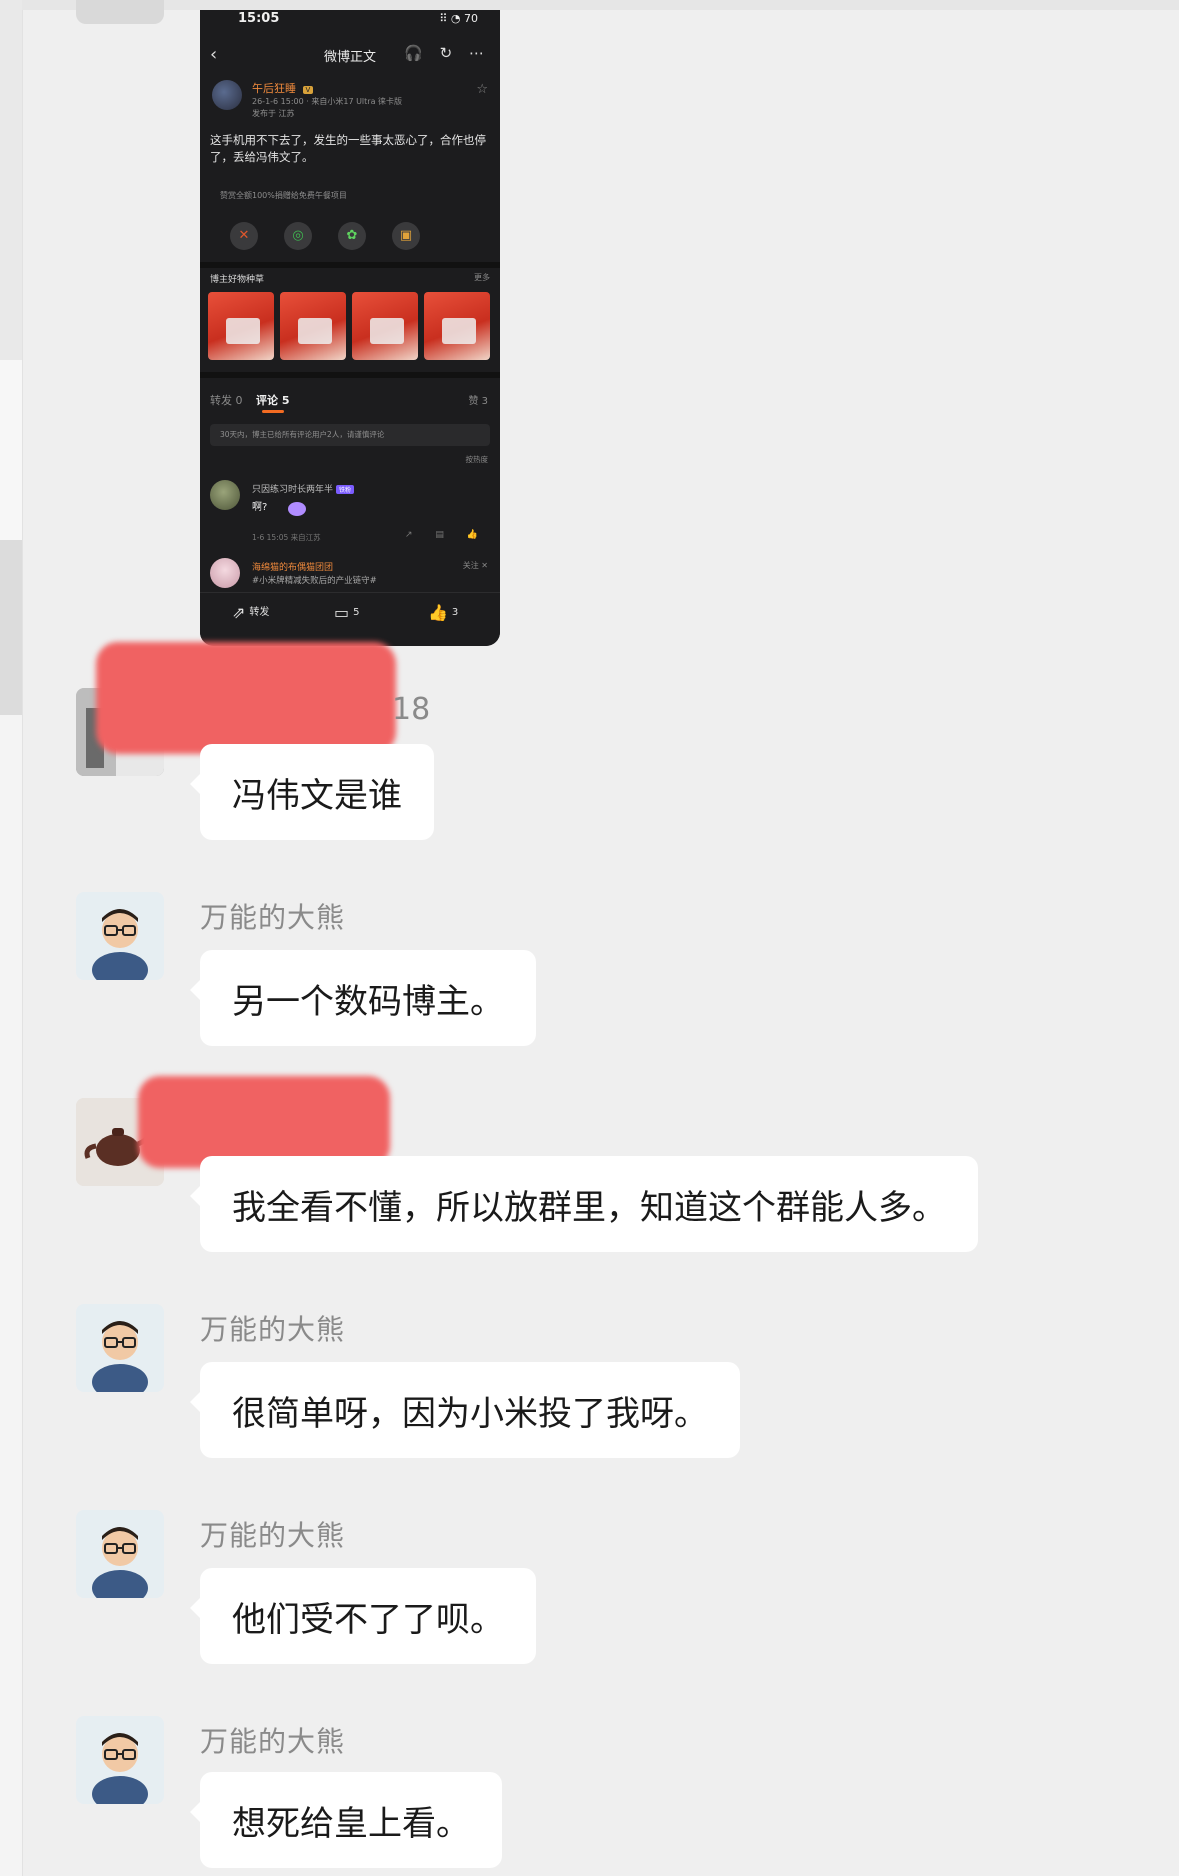 This screenshot has height=1876, width=1179. Describe the element at coordinates (600, 5) in the screenshot. I see `top-edge` at that location.